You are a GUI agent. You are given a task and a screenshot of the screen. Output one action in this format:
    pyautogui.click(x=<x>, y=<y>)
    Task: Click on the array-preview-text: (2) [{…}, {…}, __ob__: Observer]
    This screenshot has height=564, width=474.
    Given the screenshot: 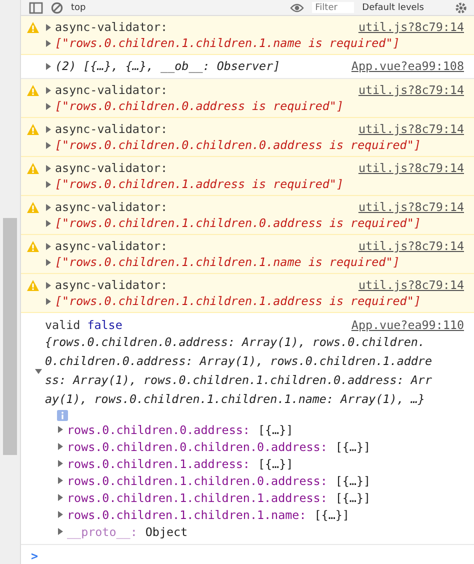 What is the action you would take?
    pyautogui.click(x=167, y=66)
    